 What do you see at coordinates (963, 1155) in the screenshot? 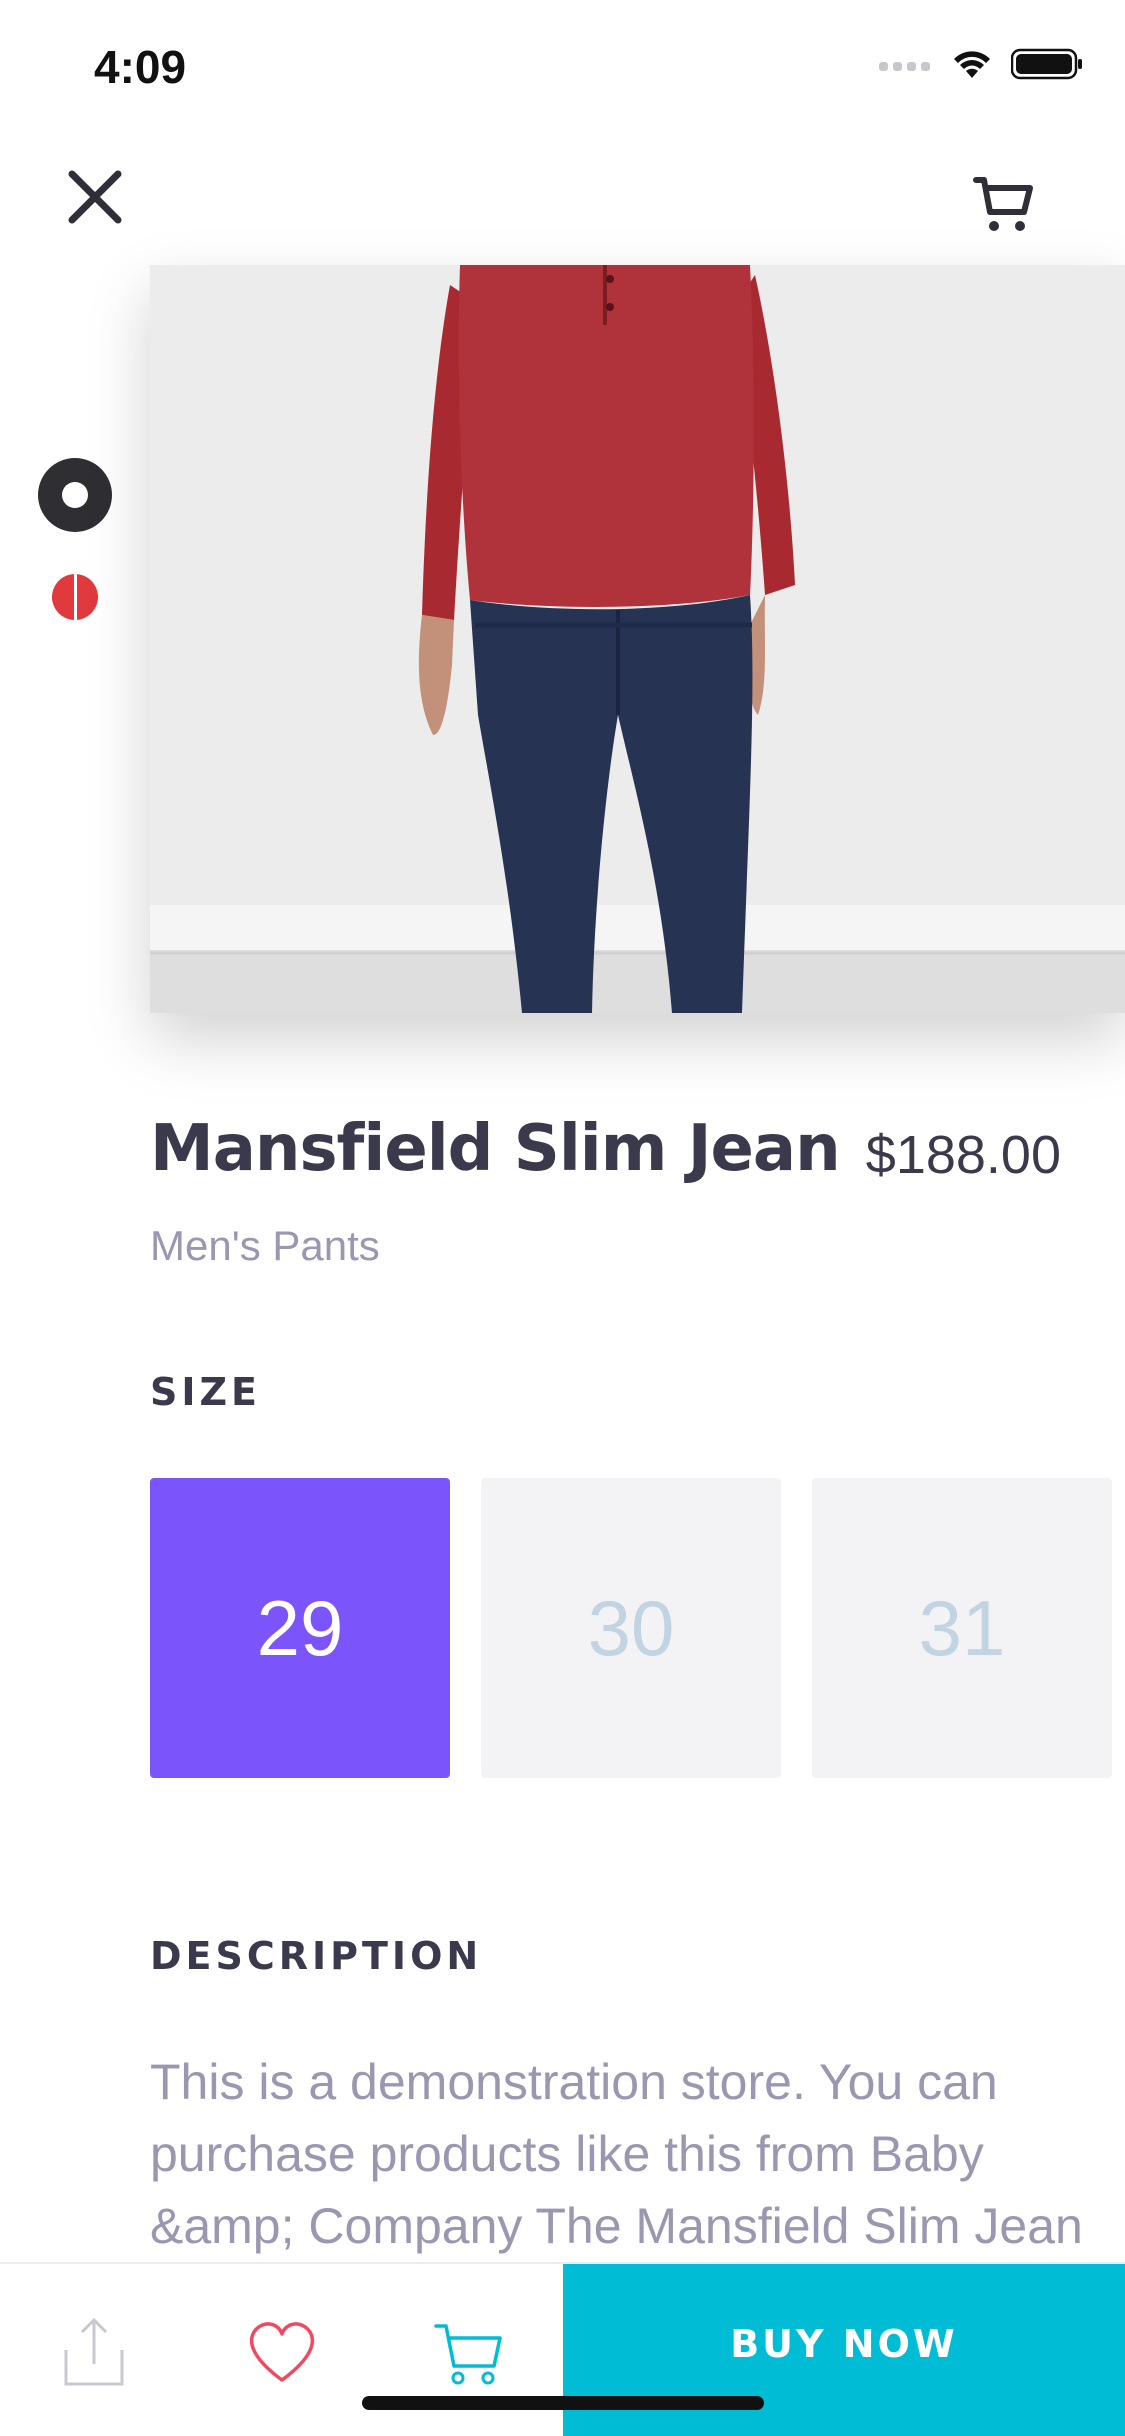
I see `product-price: $188.00` at bounding box center [963, 1155].